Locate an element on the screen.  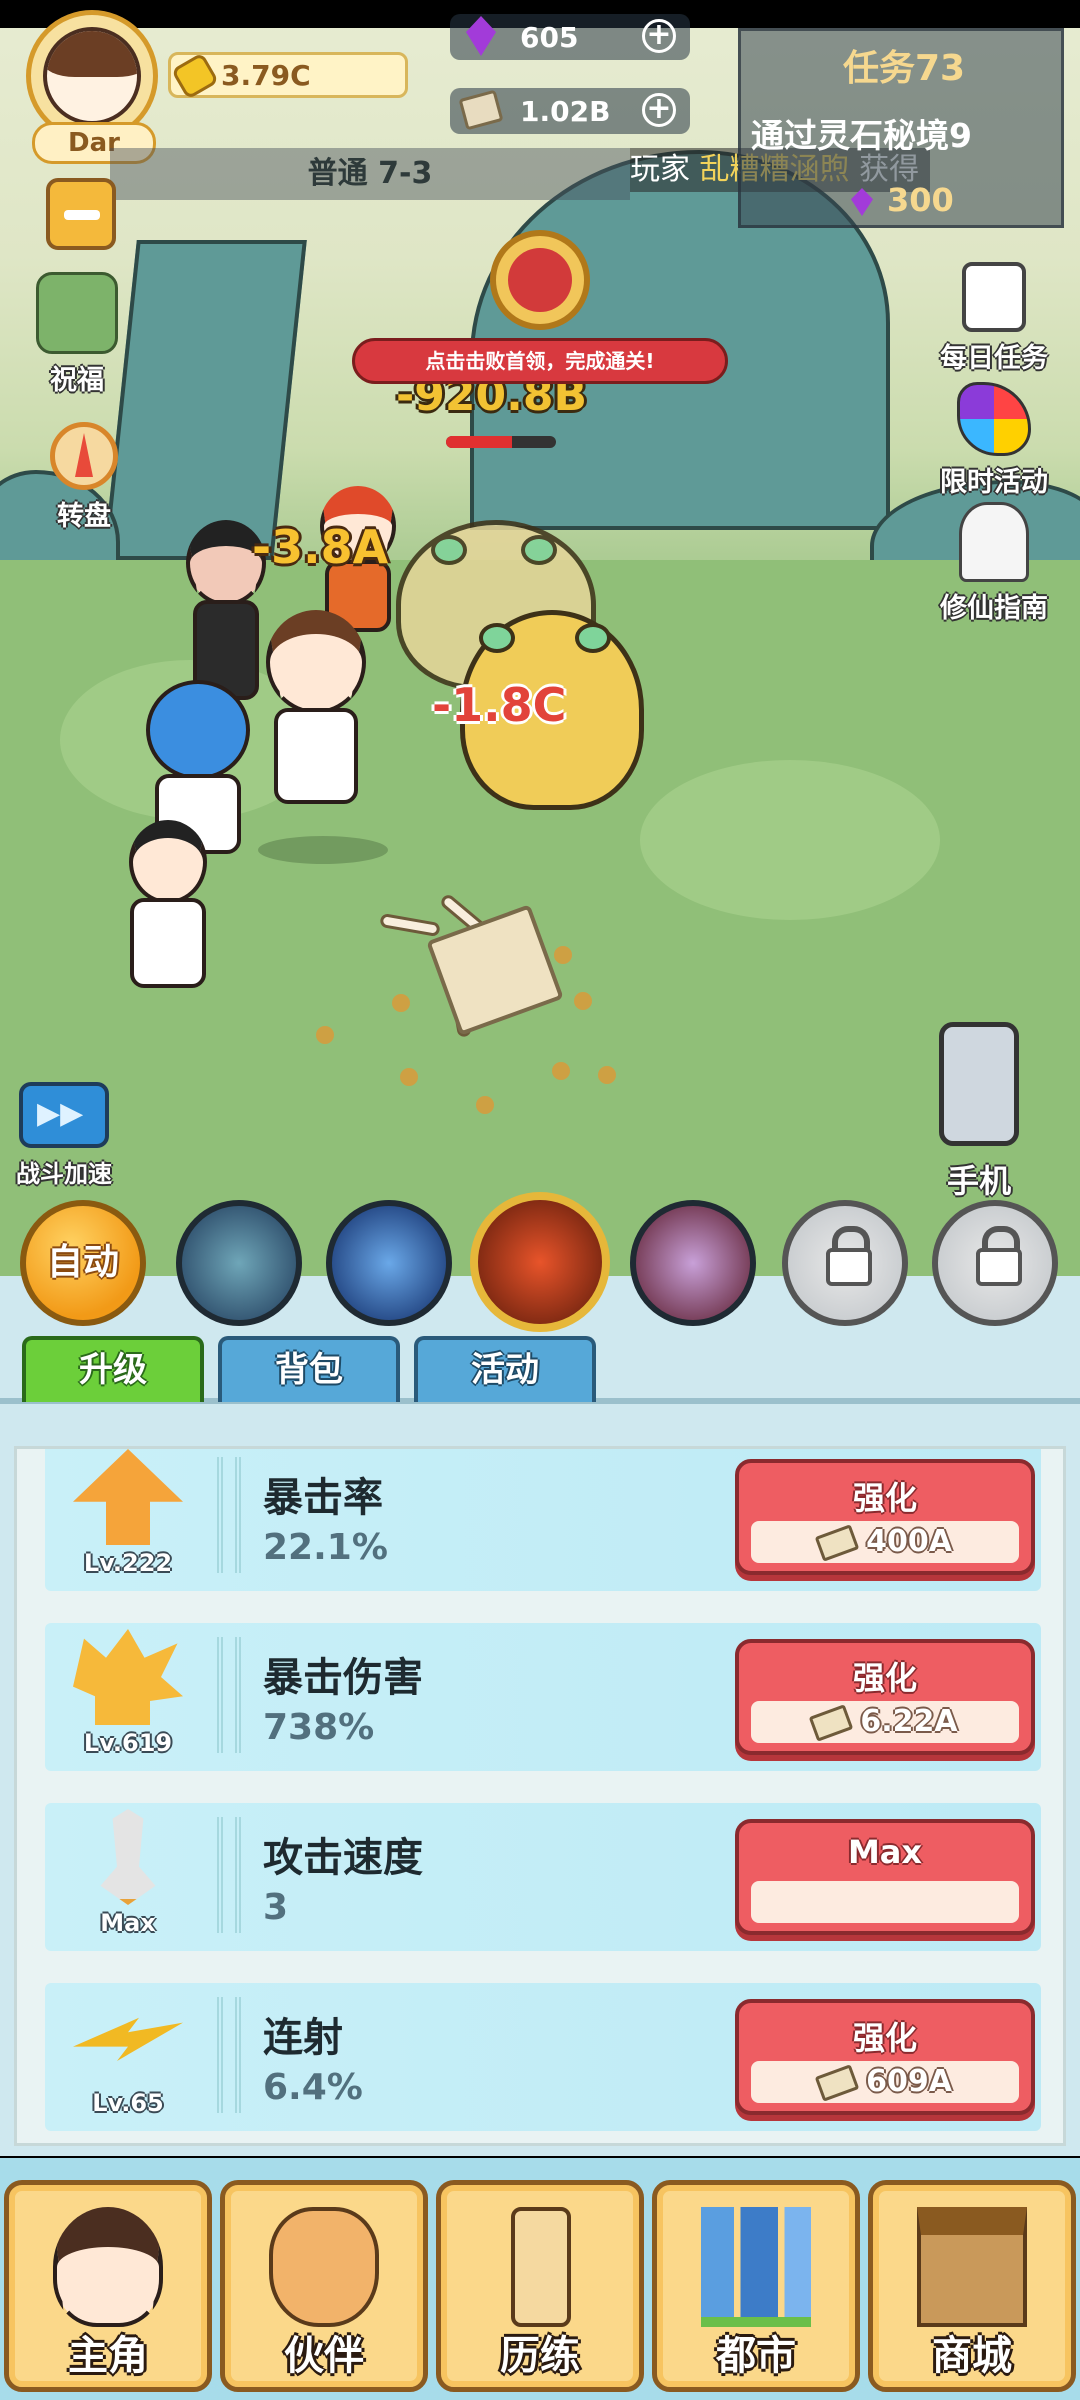
nav-shop: 商城 is located at coordinates (972, 2286).